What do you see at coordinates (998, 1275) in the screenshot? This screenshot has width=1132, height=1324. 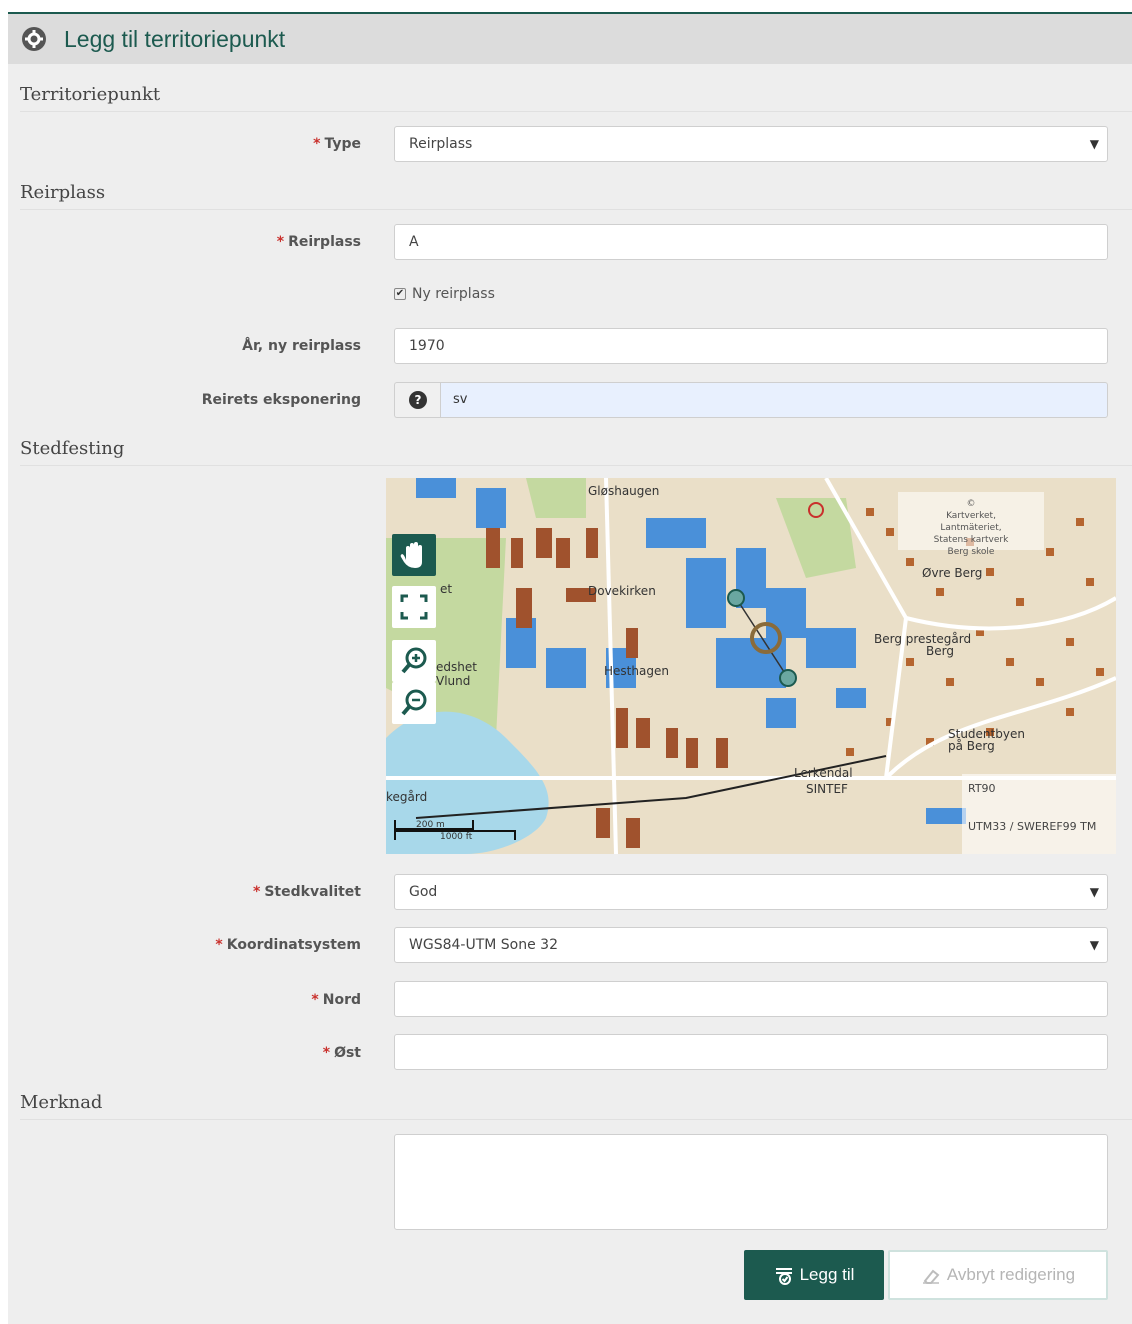 I see `cancel-edit-button: Avbryt redigering` at bounding box center [998, 1275].